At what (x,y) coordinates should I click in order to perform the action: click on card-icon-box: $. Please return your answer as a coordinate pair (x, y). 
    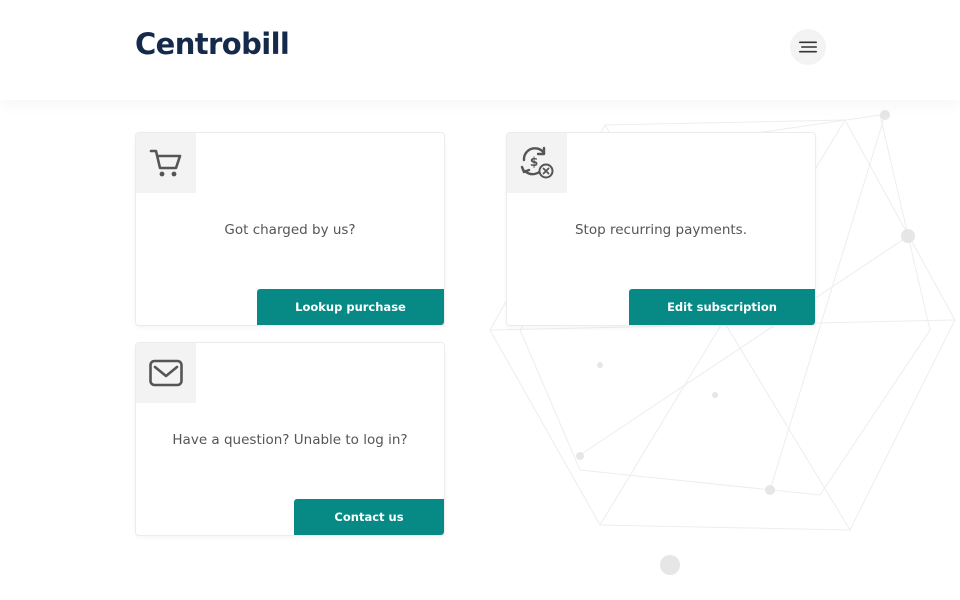
    Looking at the image, I should click on (537, 163).